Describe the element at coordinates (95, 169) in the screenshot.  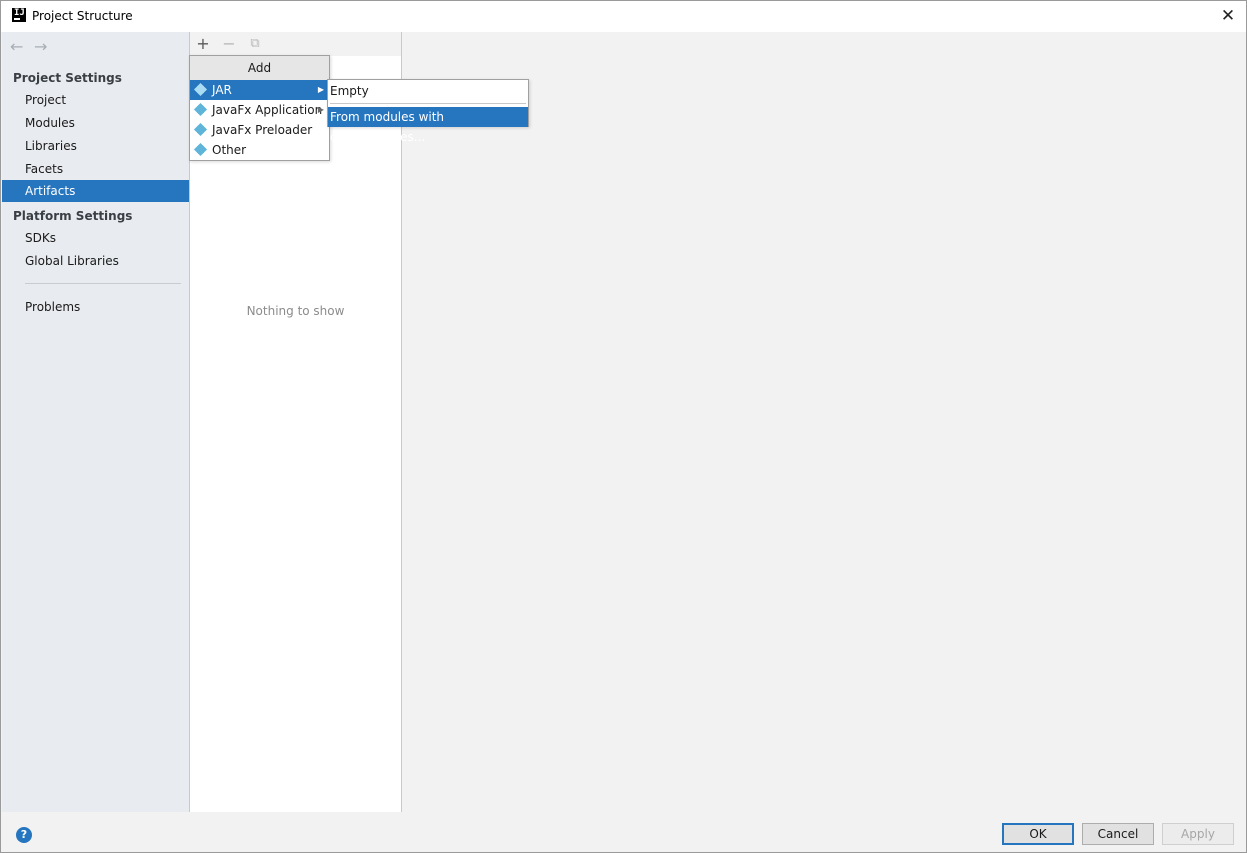
I see `sidebar-item-facets: Facets` at that location.